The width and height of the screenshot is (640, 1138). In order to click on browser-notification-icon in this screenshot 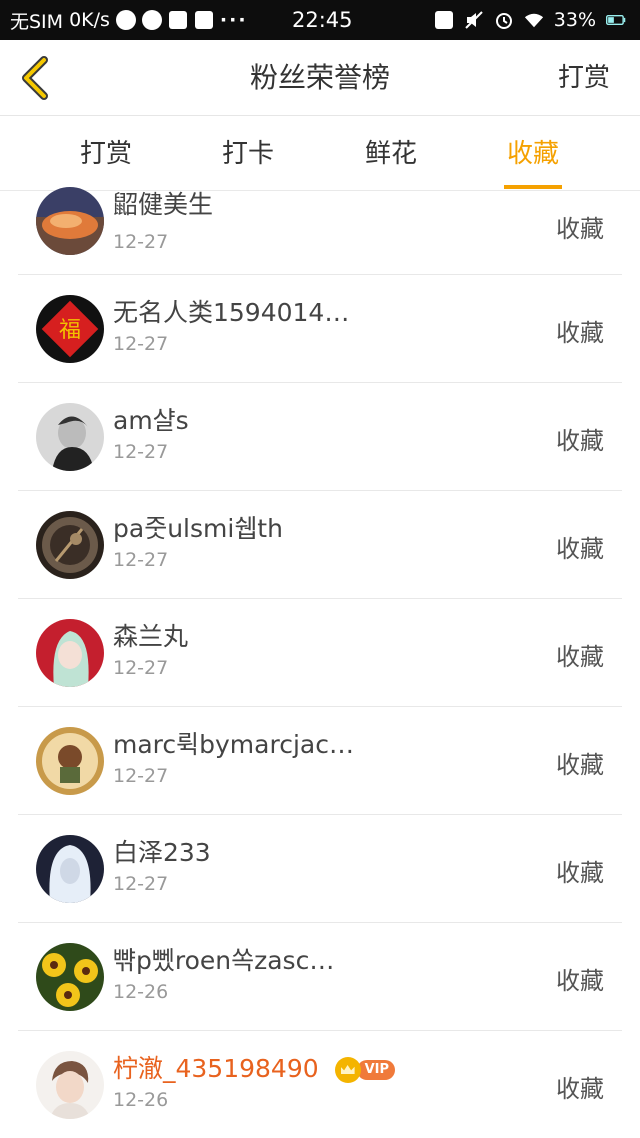, I will do `click(178, 20)`.